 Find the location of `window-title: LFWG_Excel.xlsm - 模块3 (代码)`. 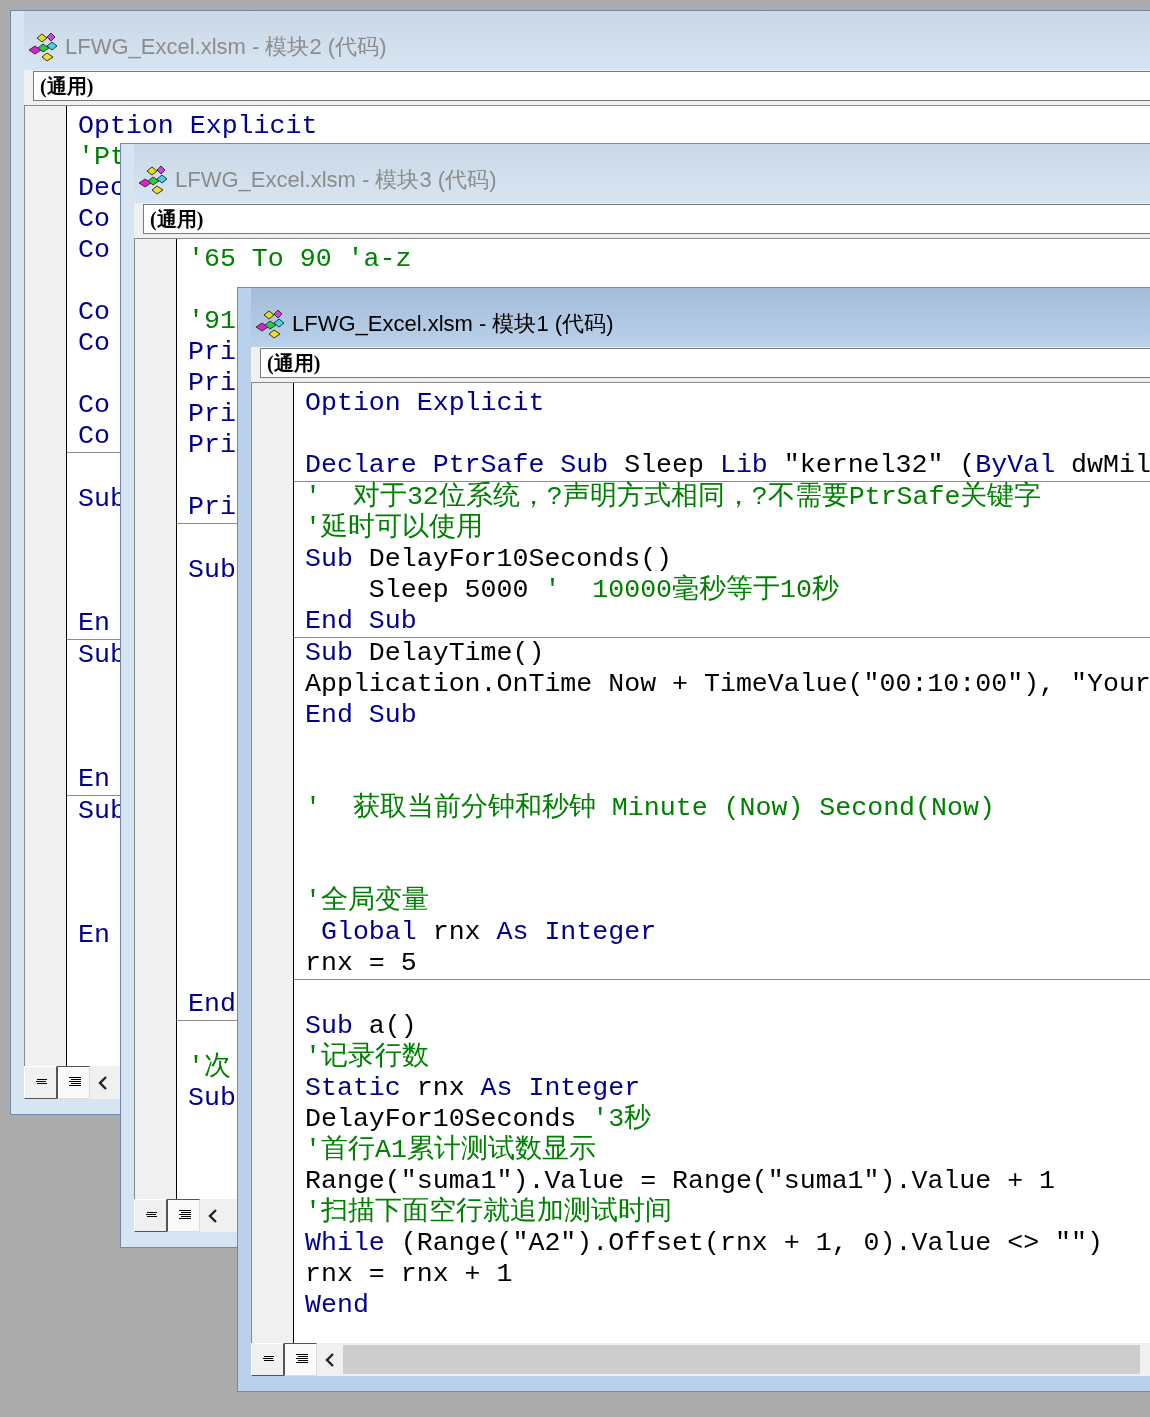

window-title: LFWG_Excel.xlsm - 模块3 (代码) is located at coordinates (336, 179).